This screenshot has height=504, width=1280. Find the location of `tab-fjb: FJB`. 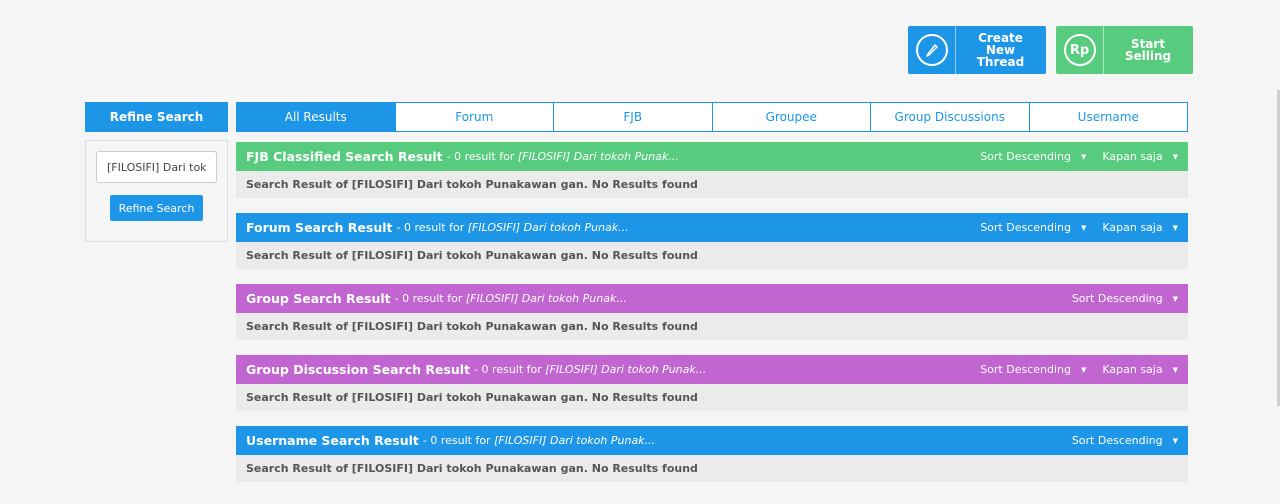

tab-fjb: FJB is located at coordinates (633, 117).